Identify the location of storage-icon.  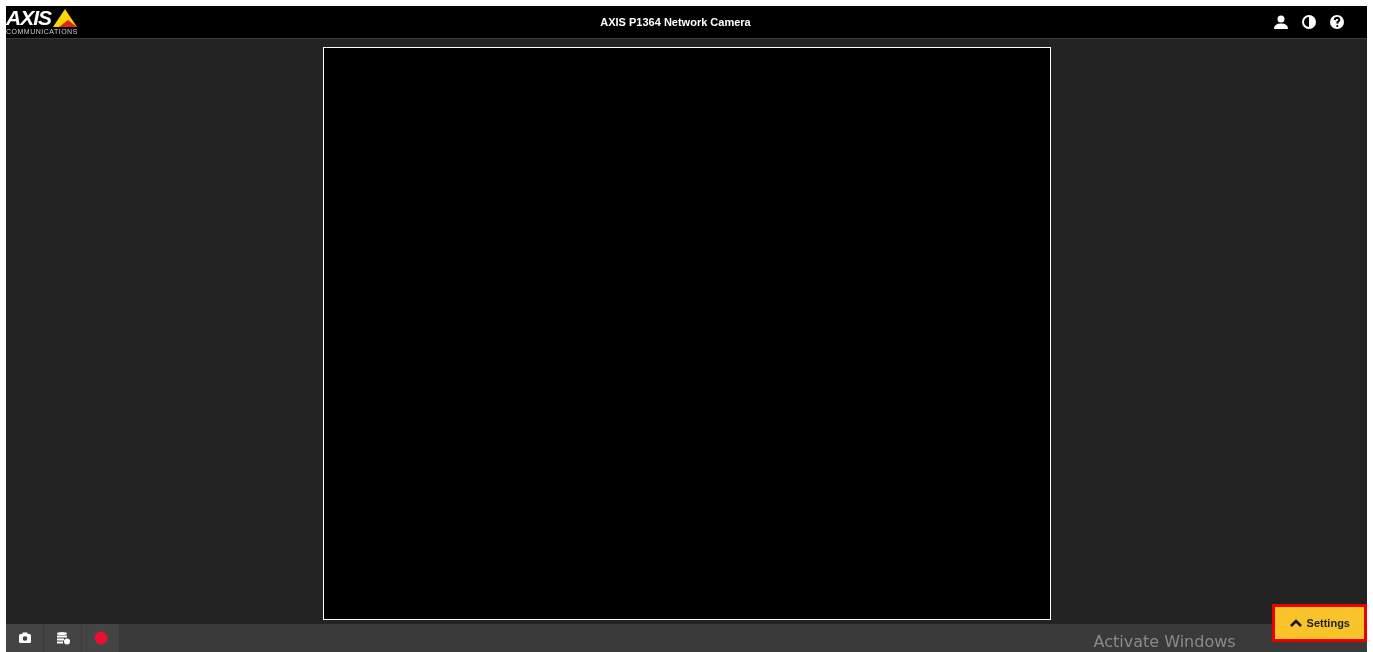
(62, 638).